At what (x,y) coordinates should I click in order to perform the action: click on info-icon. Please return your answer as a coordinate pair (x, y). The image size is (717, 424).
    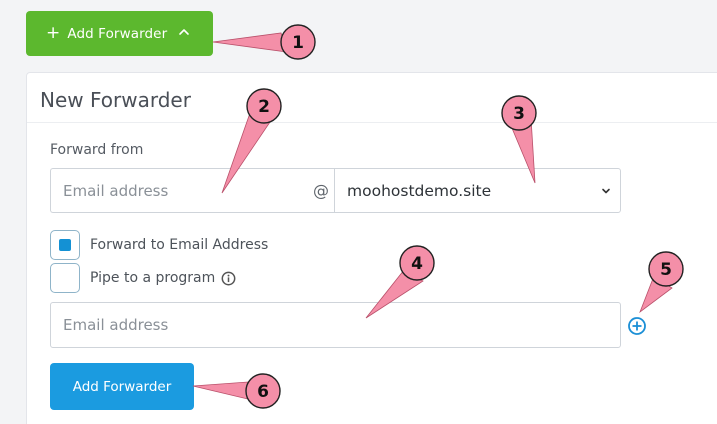
    Looking at the image, I should click on (228, 278).